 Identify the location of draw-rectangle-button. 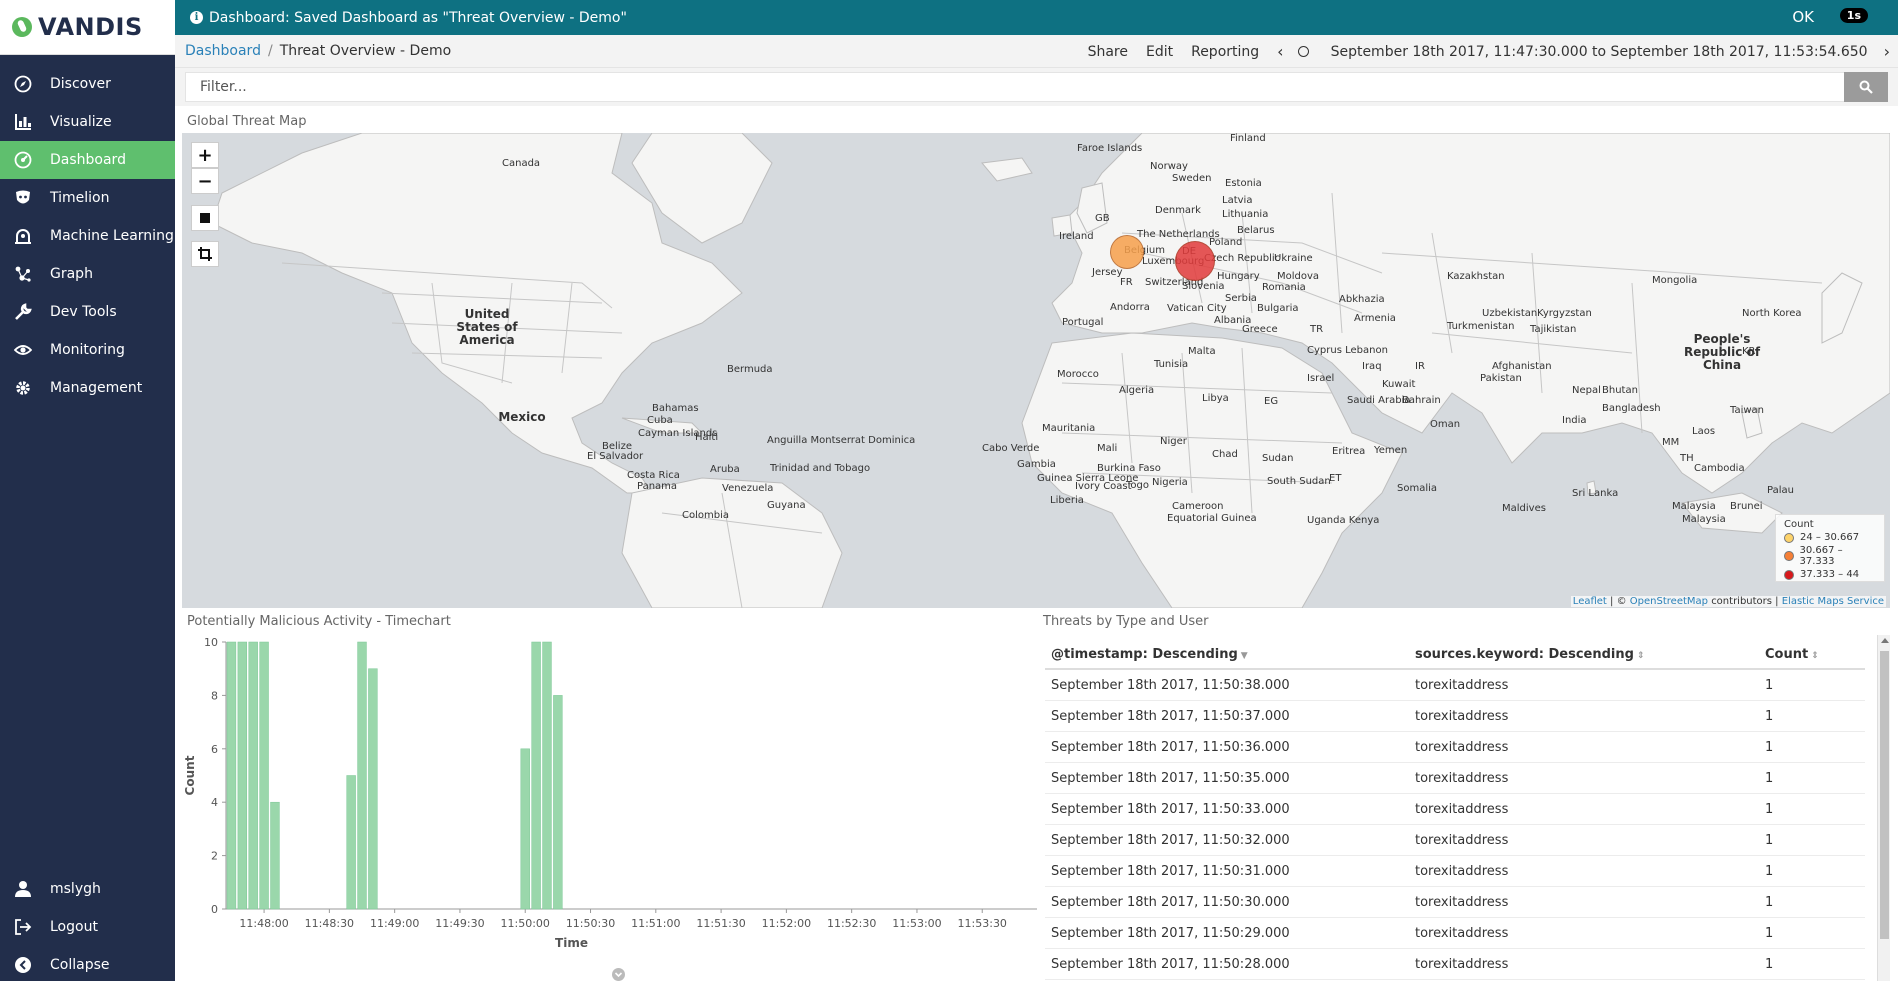
(205, 218).